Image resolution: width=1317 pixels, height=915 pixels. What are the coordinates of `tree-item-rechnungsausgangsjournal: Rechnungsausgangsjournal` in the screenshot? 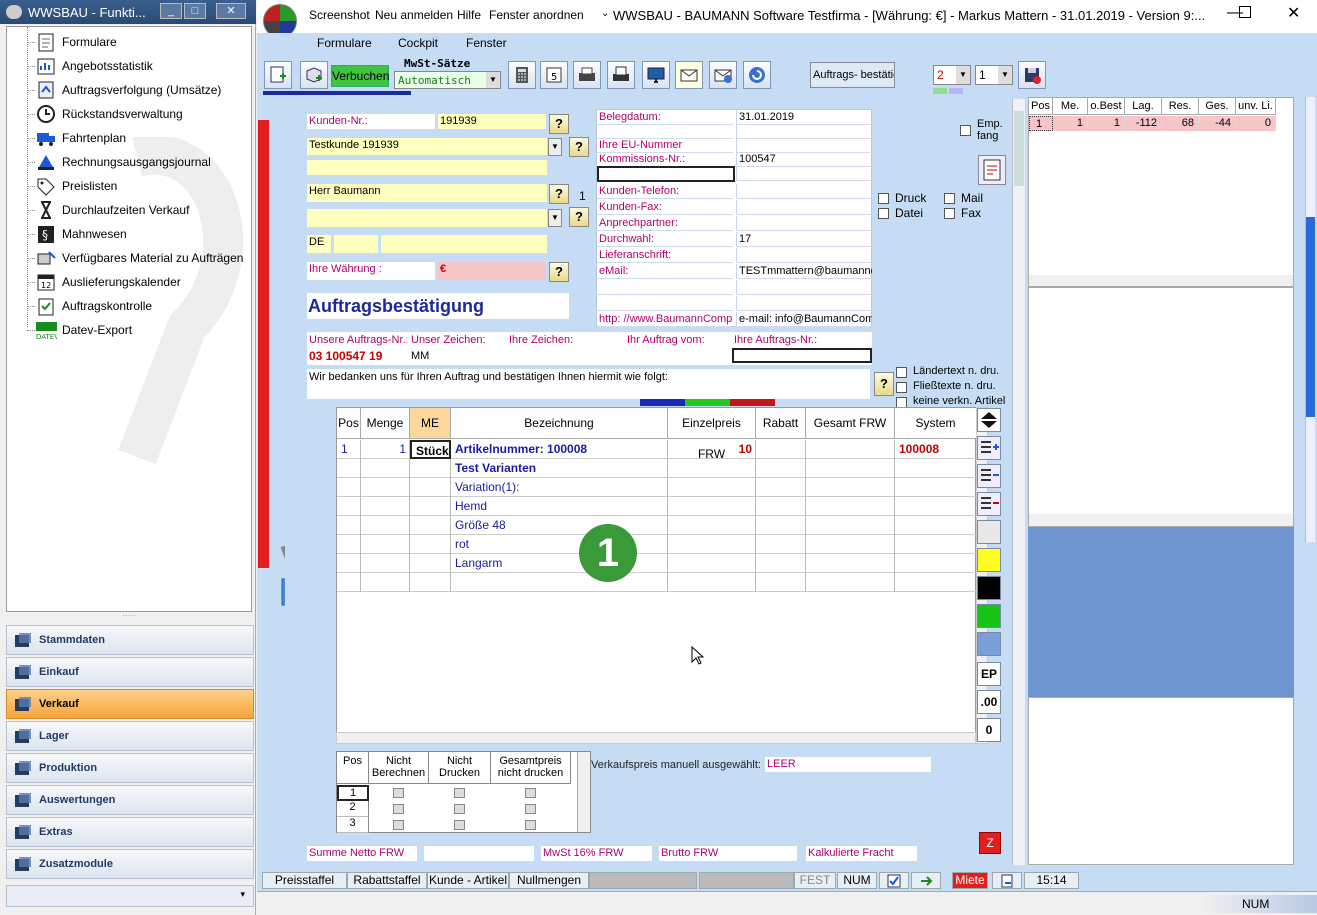 It's located at (142, 162).